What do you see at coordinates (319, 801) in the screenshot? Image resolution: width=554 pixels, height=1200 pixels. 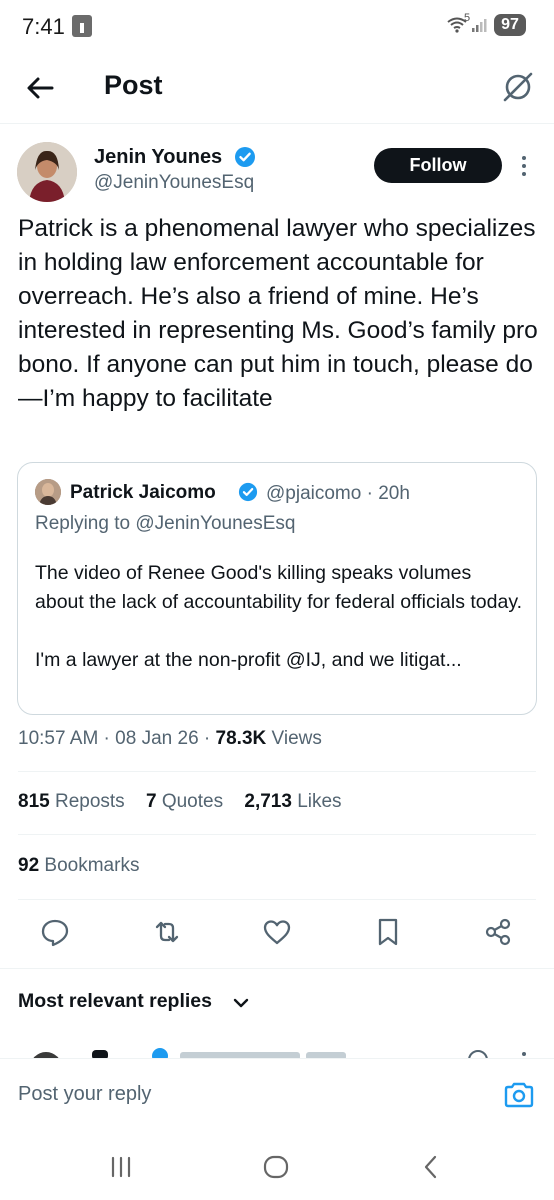 I see `likes-label: Likes` at bounding box center [319, 801].